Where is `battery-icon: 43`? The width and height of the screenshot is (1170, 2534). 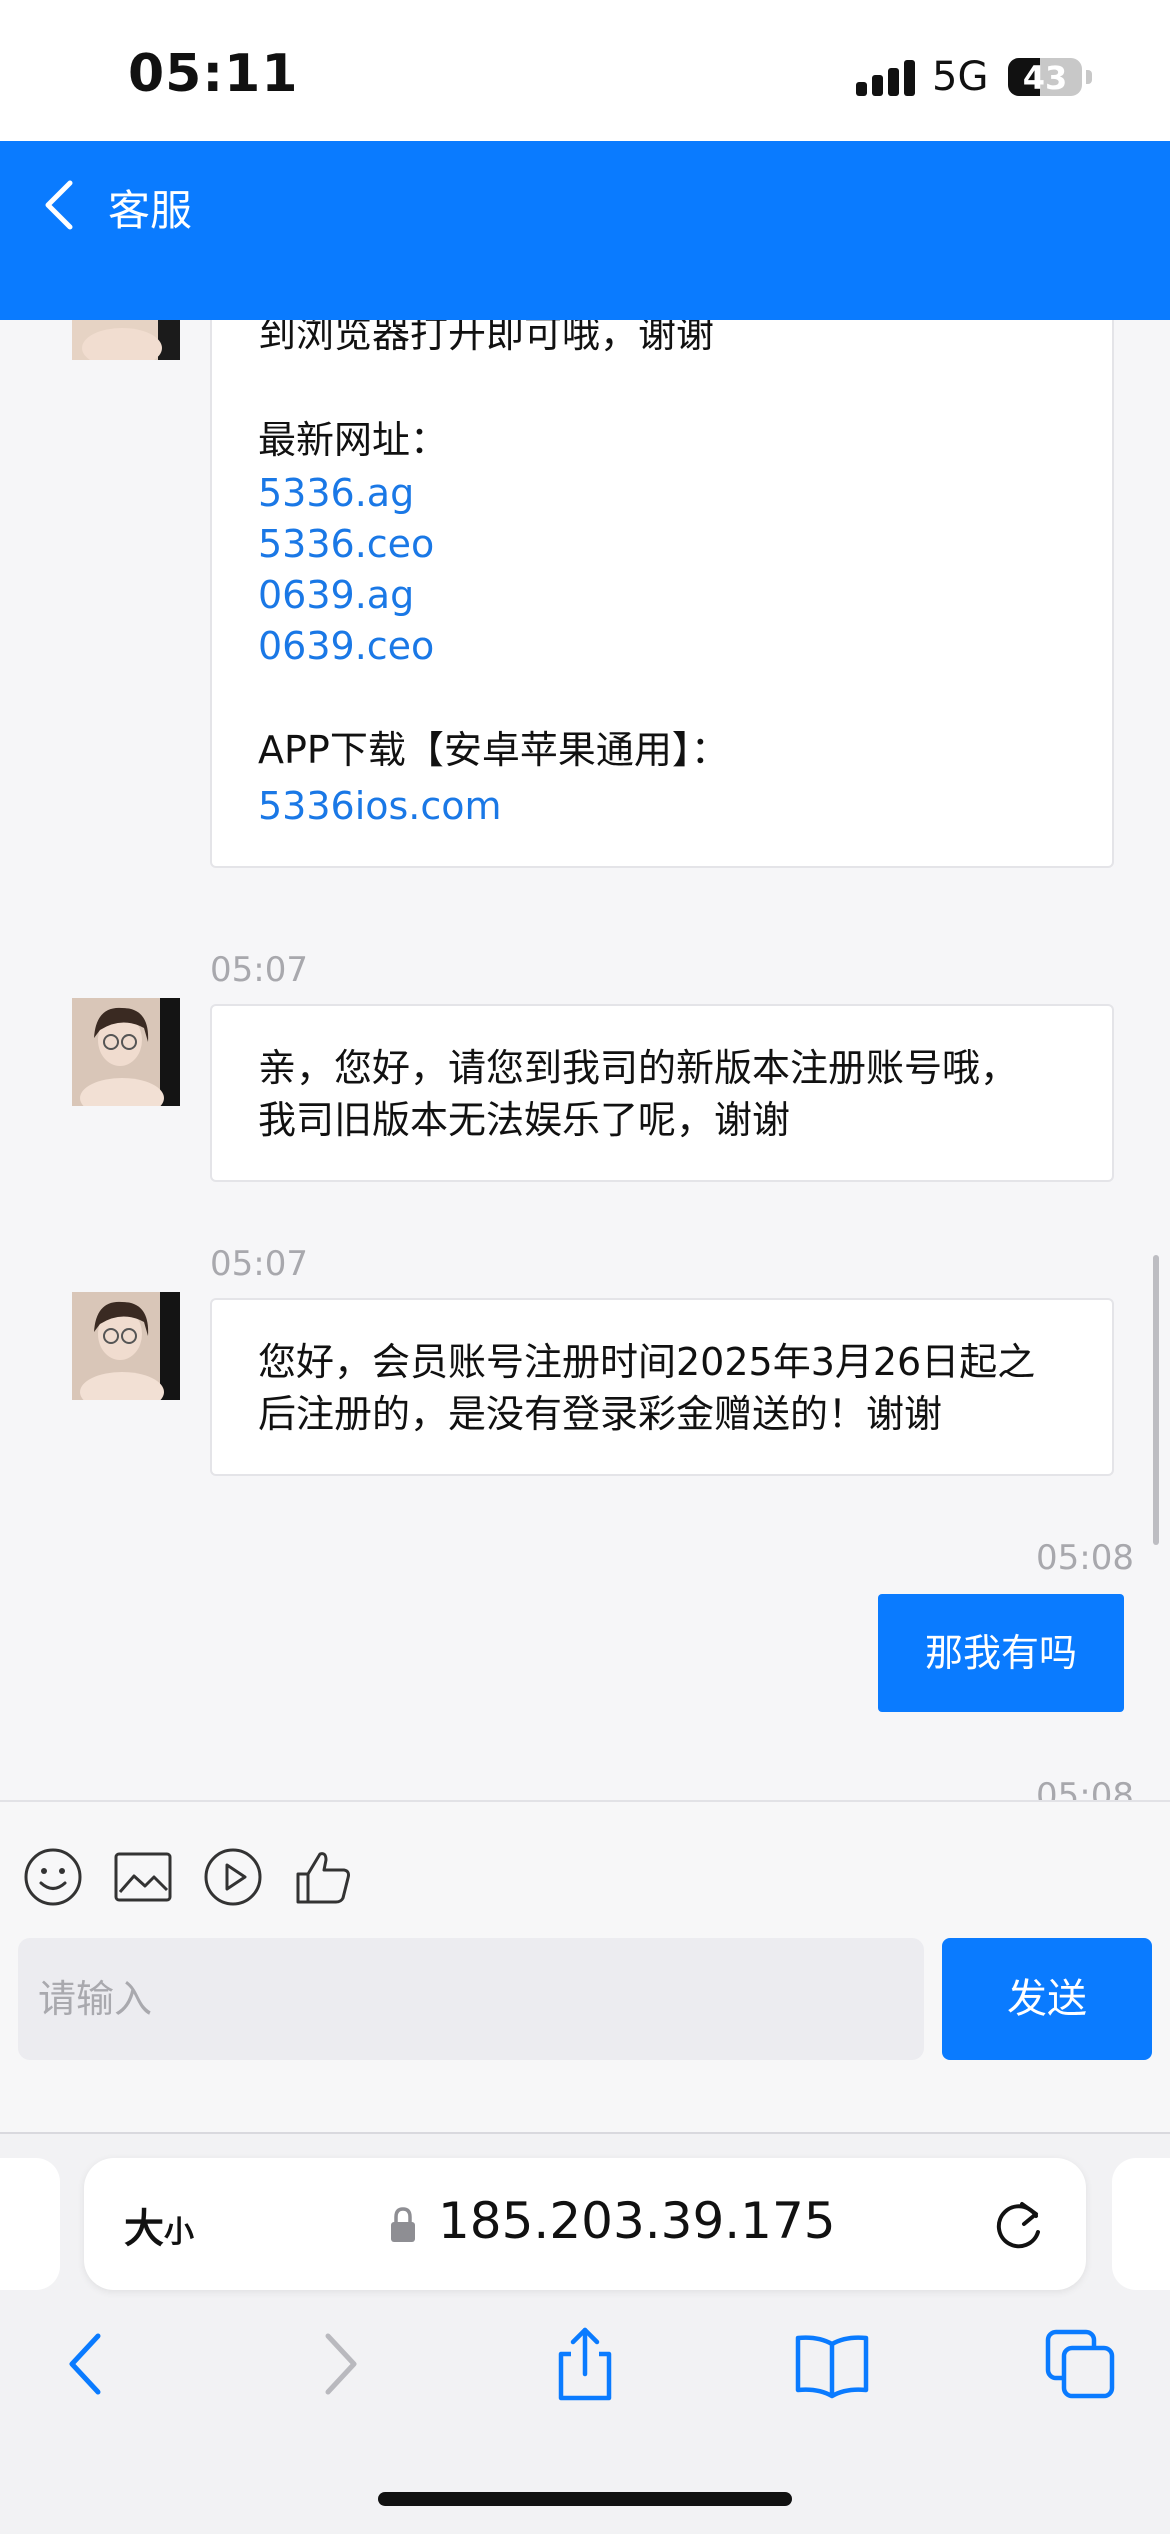 battery-icon: 43 is located at coordinates (1045, 77).